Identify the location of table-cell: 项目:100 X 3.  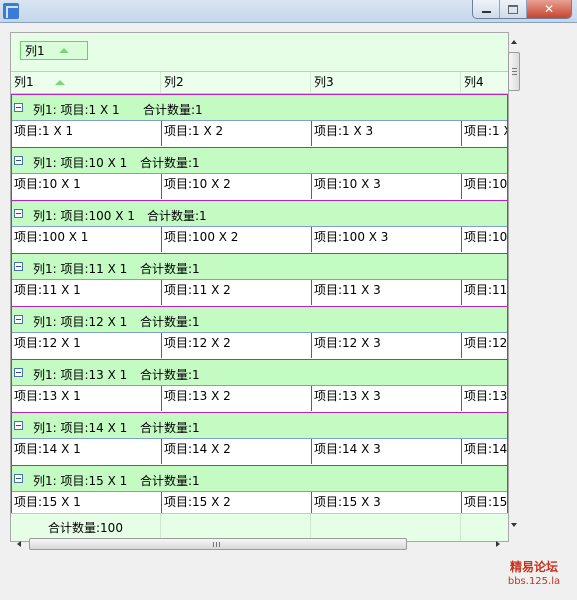
(387, 239).